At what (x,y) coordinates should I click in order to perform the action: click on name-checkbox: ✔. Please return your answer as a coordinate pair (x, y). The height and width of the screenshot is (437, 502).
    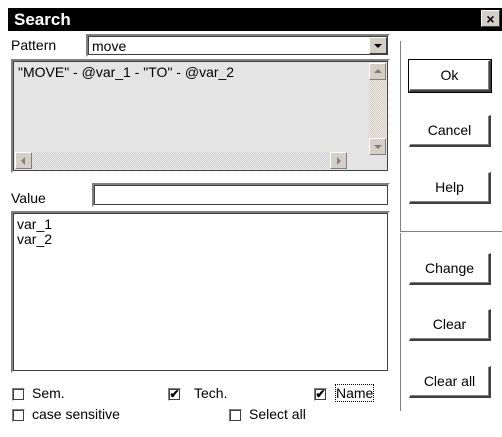
    Looking at the image, I should click on (320, 394).